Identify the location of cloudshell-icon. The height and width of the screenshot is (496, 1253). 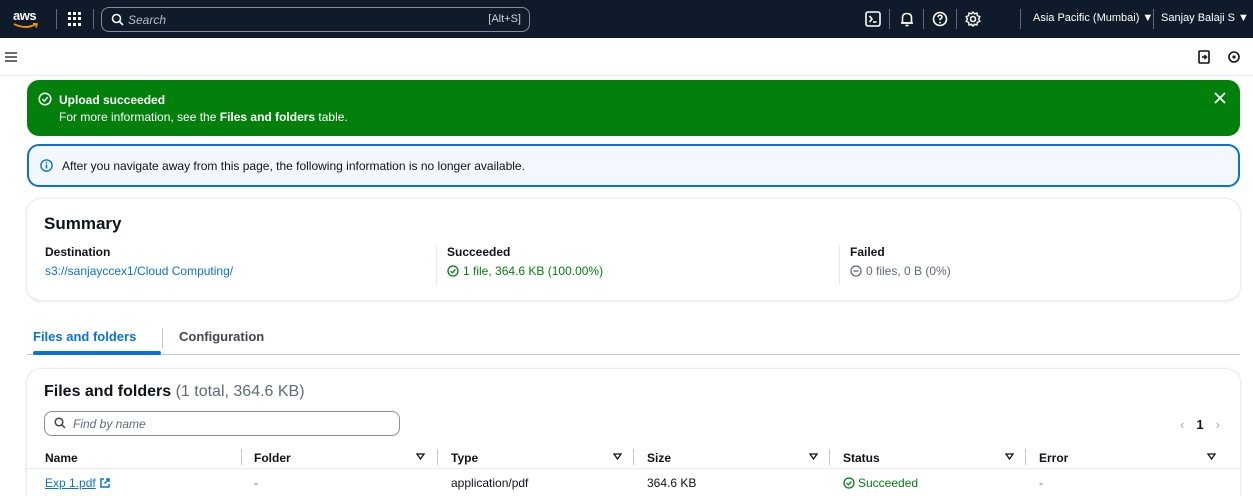
(873, 19).